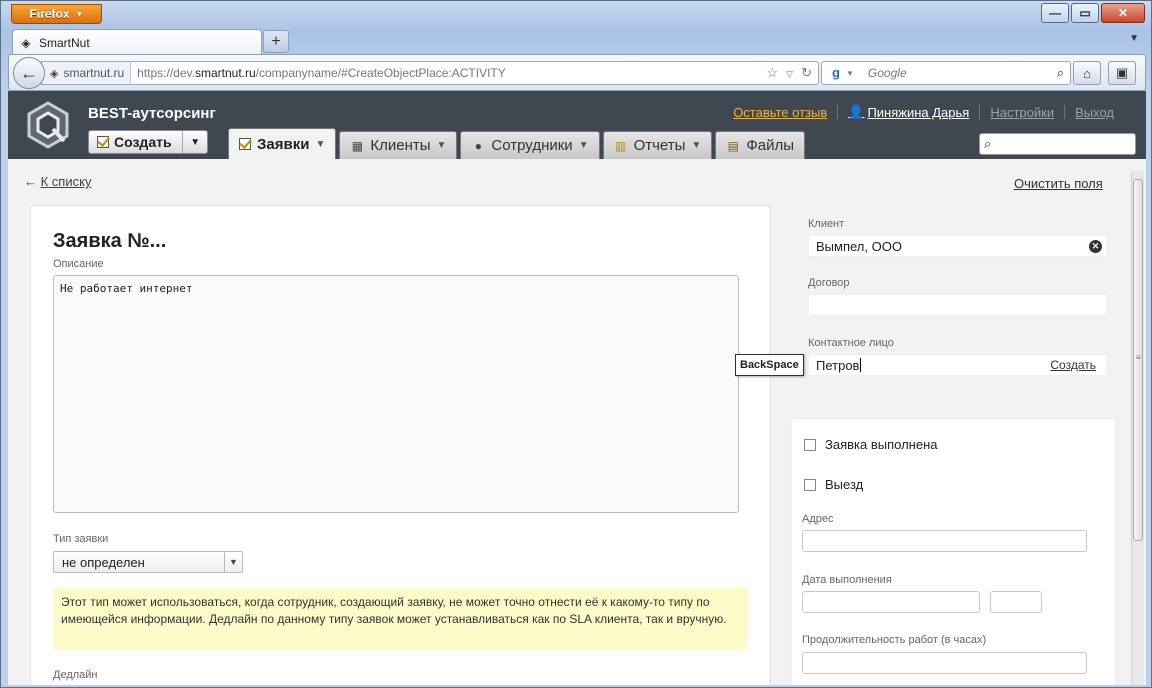  Describe the element at coordinates (850, 73) in the screenshot. I see `search-engine-chevron-icon: ▼` at that location.